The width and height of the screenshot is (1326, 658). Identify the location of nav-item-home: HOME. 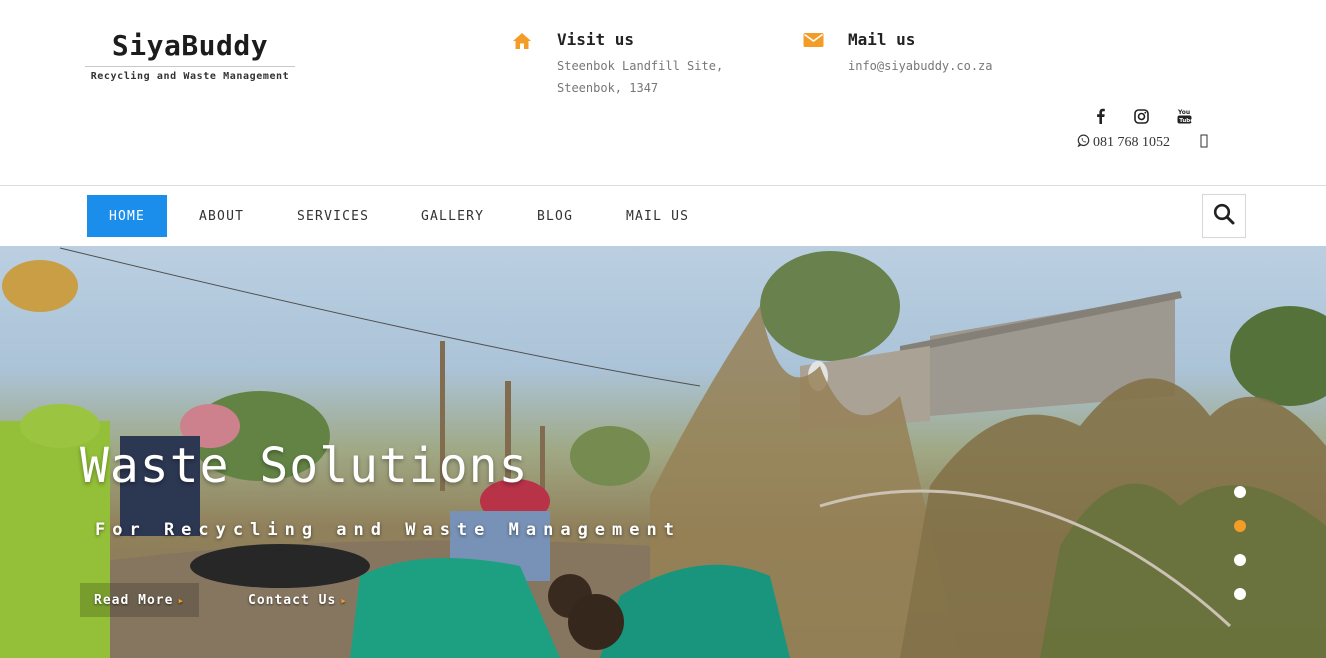
(127, 216).